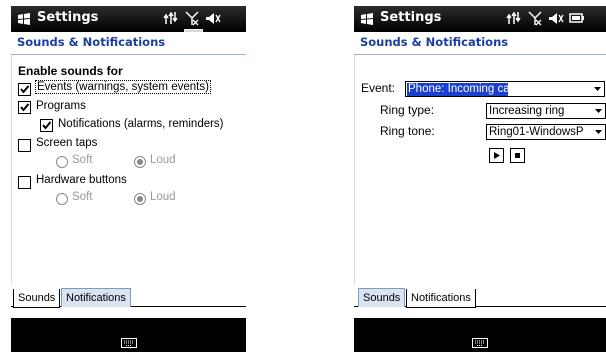 Image resolution: width=606 pixels, height=352 pixels. I want to click on programs-checkbox, so click(24, 107).